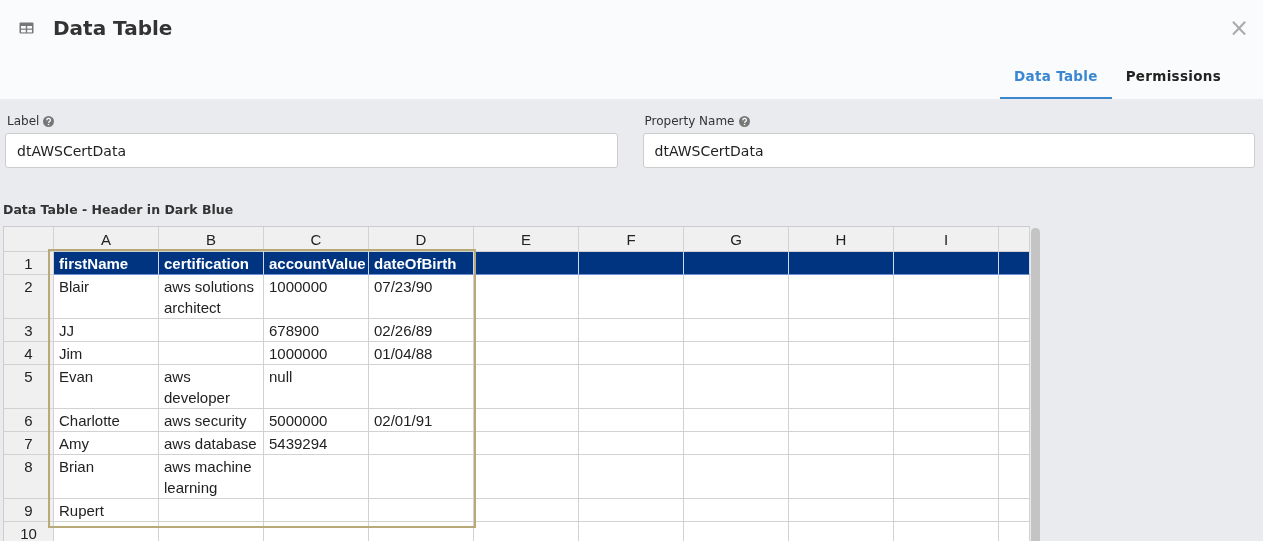  I want to click on table-cell: Charlotte, so click(106, 420).